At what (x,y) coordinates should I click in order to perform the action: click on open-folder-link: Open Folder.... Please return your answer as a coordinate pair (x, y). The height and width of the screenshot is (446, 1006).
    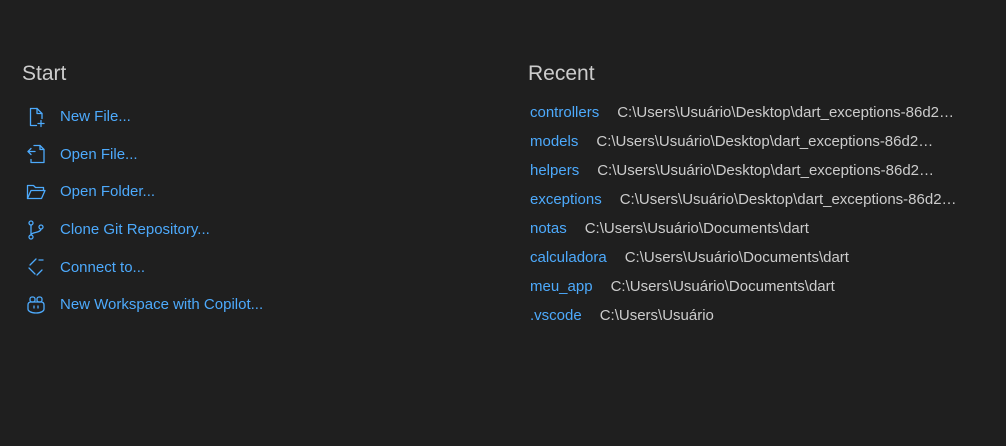
    Looking at the image, I should click on (257, 192).